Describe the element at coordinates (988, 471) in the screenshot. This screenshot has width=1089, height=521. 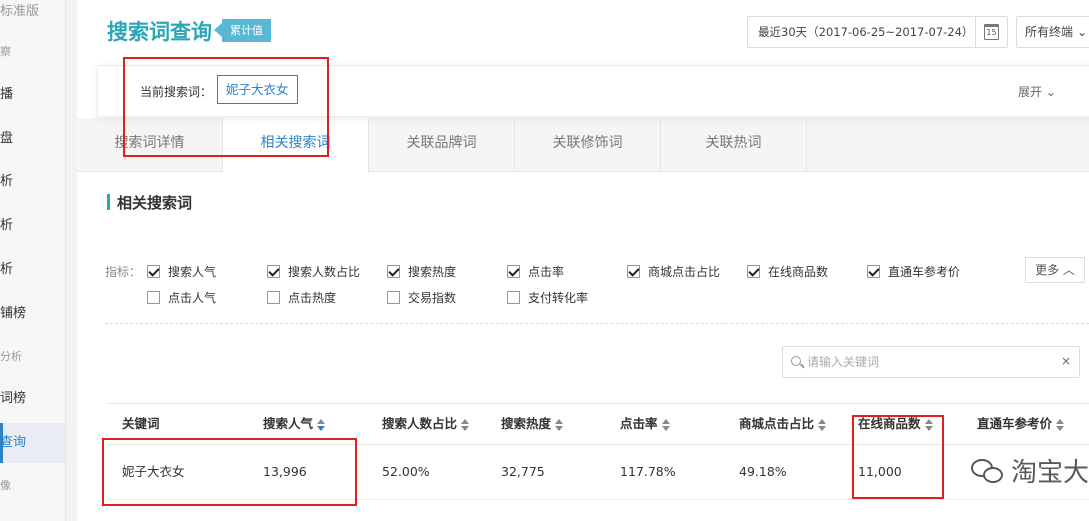
I see `wechat-icon` at that location.